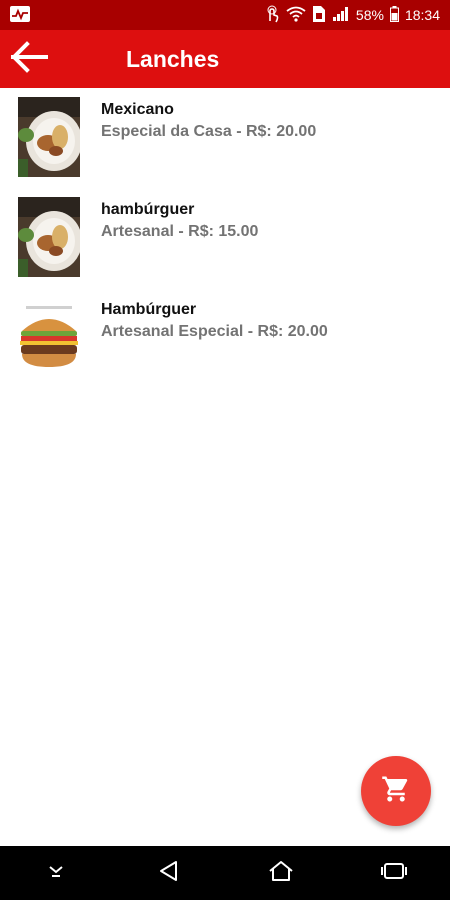 This screenshot has height=900, width=450. I want to click on item-subtitle: Artesanal - R$: 15.00, so click(180, 231).